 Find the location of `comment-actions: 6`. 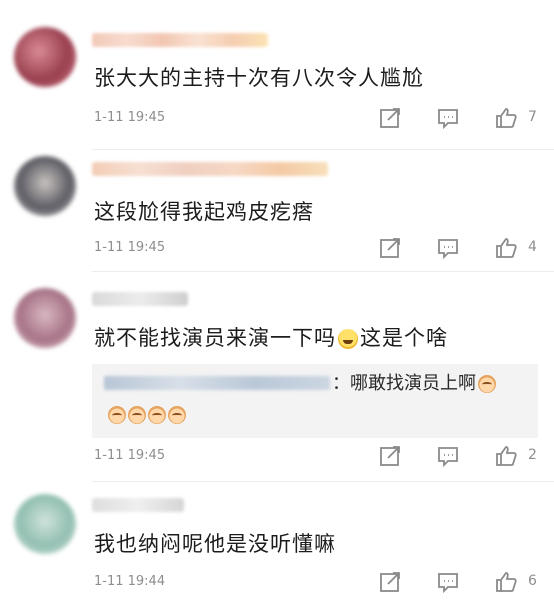

comment-actions: 6 is located at coordinates (460, 583).